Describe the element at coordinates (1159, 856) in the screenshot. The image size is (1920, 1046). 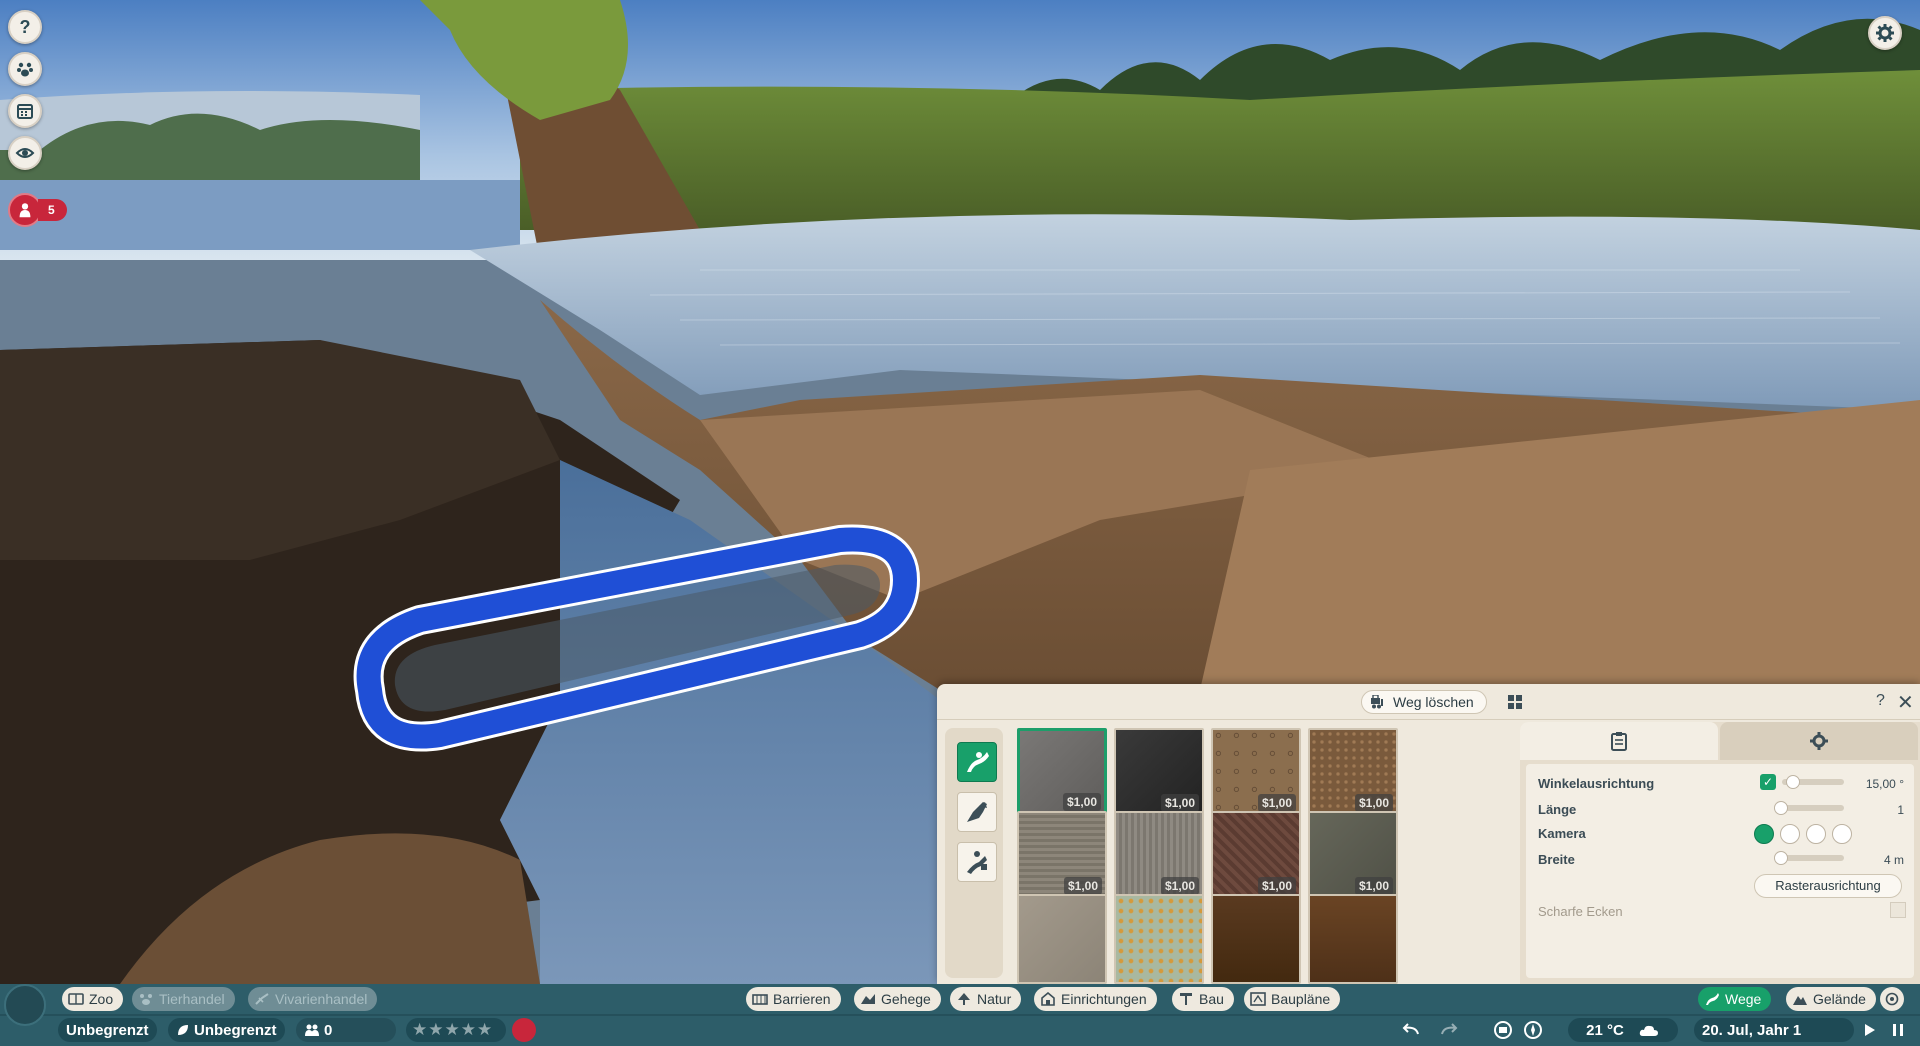
I see `swatch-gray-wood: $1,00` at that location.